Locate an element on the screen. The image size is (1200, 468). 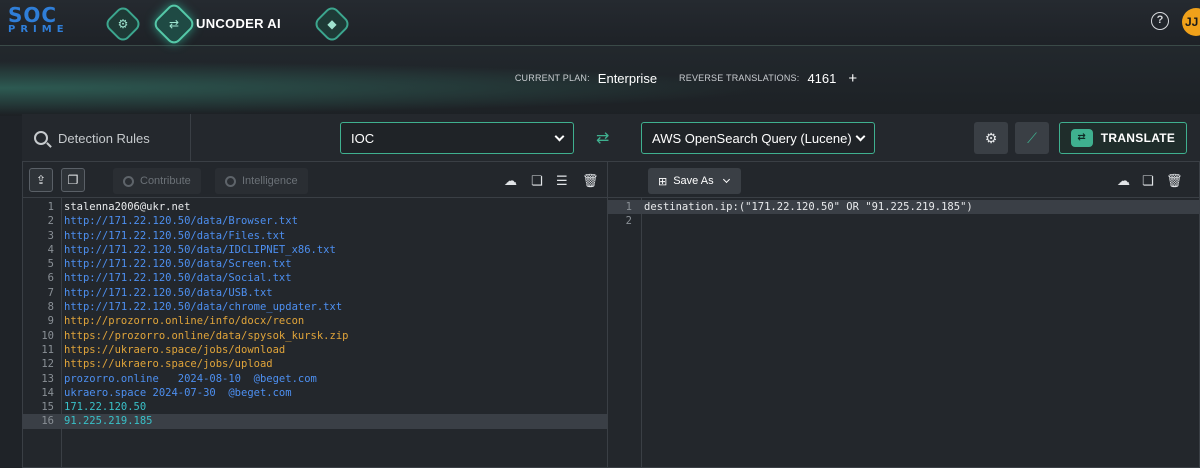
current-plan-label: CURRENT PLAN: is located at coordinates (552, 78).